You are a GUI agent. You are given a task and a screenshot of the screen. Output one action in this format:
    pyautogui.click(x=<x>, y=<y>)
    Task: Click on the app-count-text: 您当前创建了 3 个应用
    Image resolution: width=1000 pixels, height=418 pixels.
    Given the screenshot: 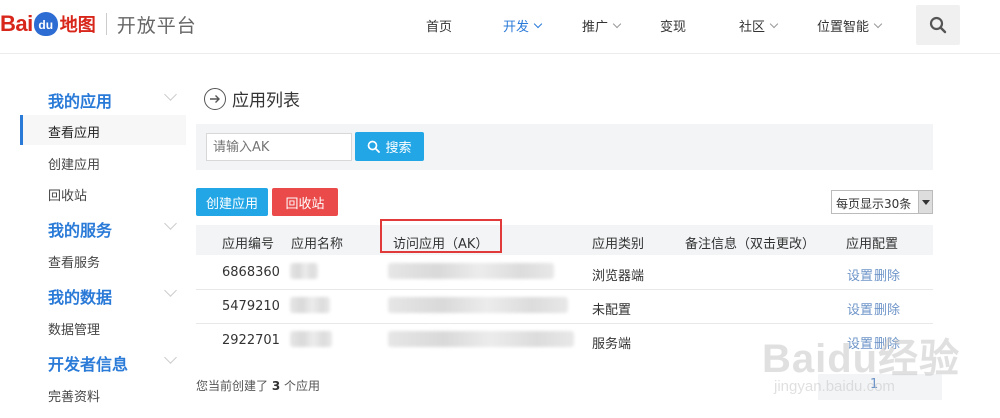 What is the action you would take?
    pyautogui.click(x=258, y=385)
    